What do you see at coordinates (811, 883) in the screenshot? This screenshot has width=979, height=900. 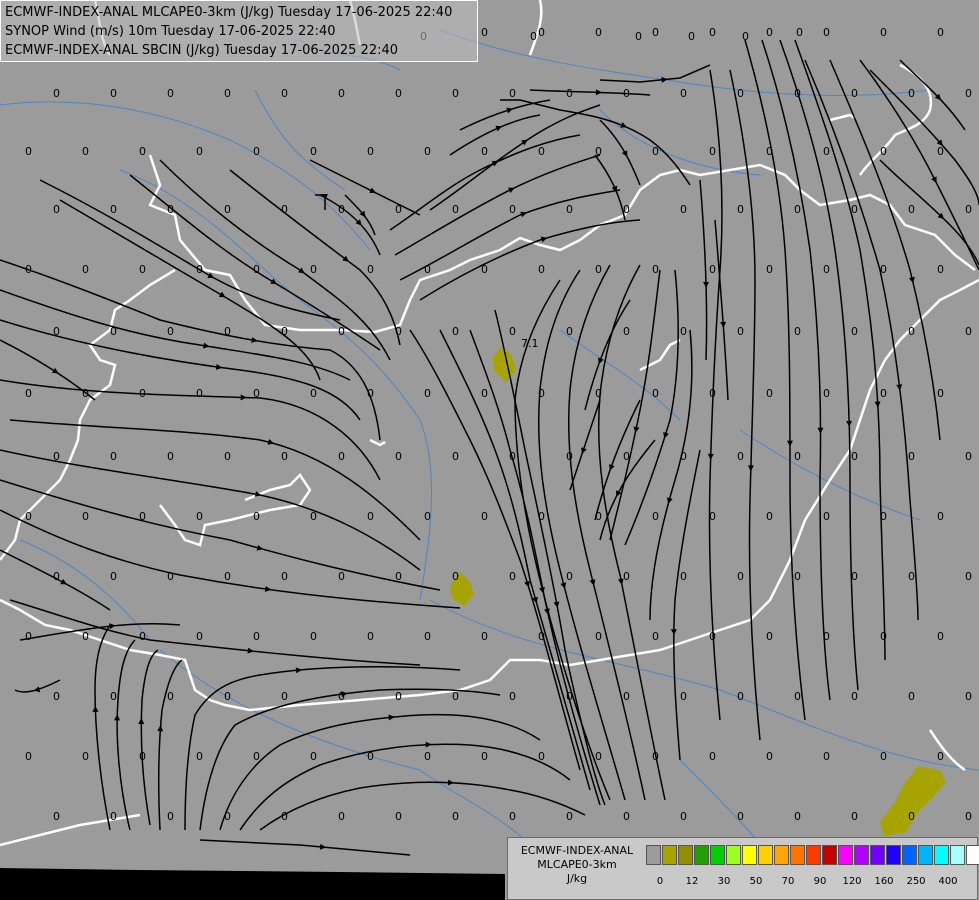 I see `legend-ticks: 0 12 30 50 70 90 120 160 250 400` at bounding box center [811, 883].